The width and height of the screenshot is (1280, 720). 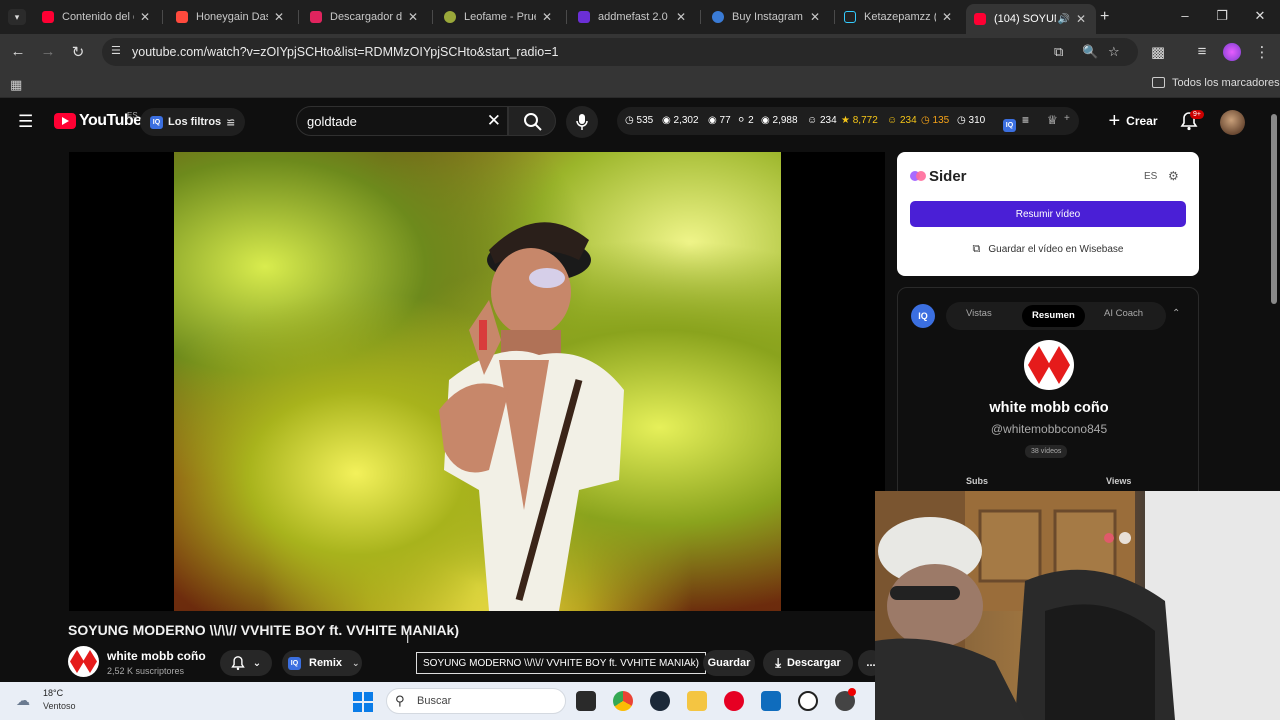 I want to click on honeygain-favicon-icon, so click(x=182, y=17).